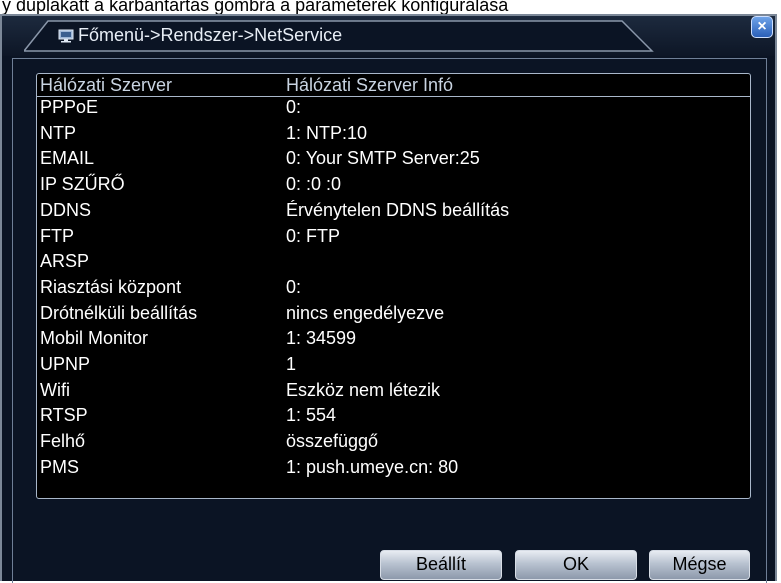 This screenshot has width=781, height=583. I want to click on service-name: Felhő, so click(63, 441).